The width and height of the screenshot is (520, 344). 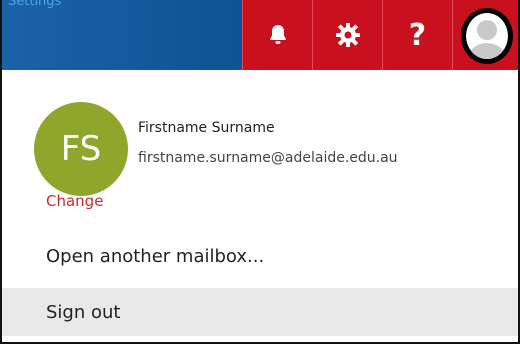 I want to click on settings-button, so click(x=347, y=35).